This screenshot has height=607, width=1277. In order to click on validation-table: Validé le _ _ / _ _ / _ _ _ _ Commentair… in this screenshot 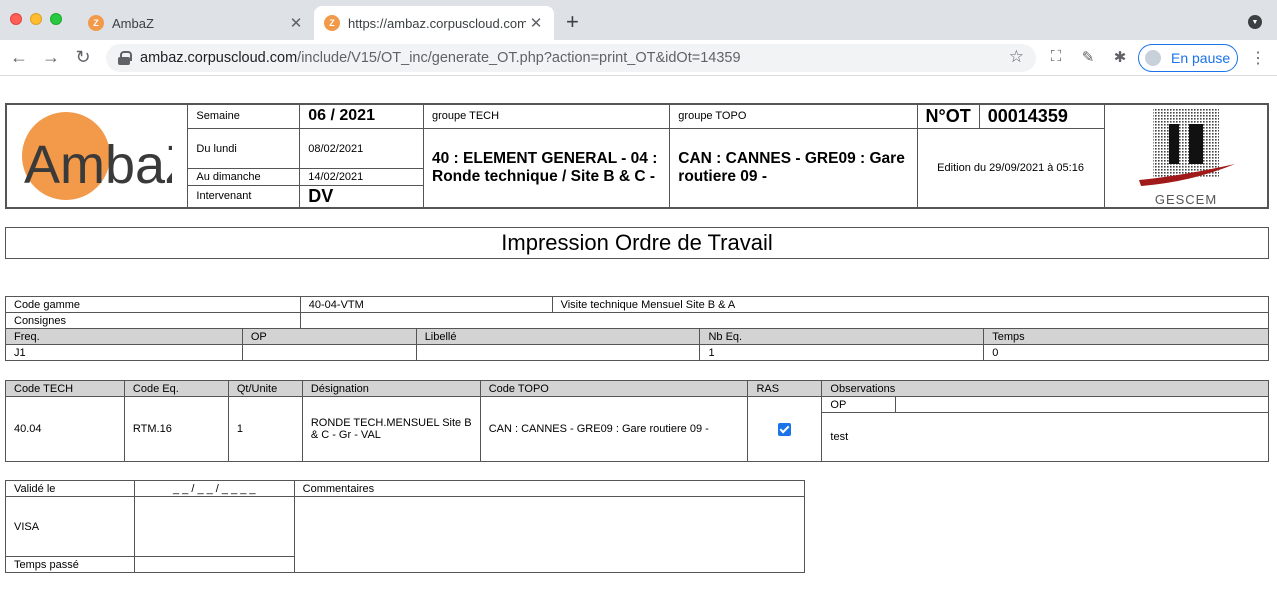, I will do `click(405, 526)`.